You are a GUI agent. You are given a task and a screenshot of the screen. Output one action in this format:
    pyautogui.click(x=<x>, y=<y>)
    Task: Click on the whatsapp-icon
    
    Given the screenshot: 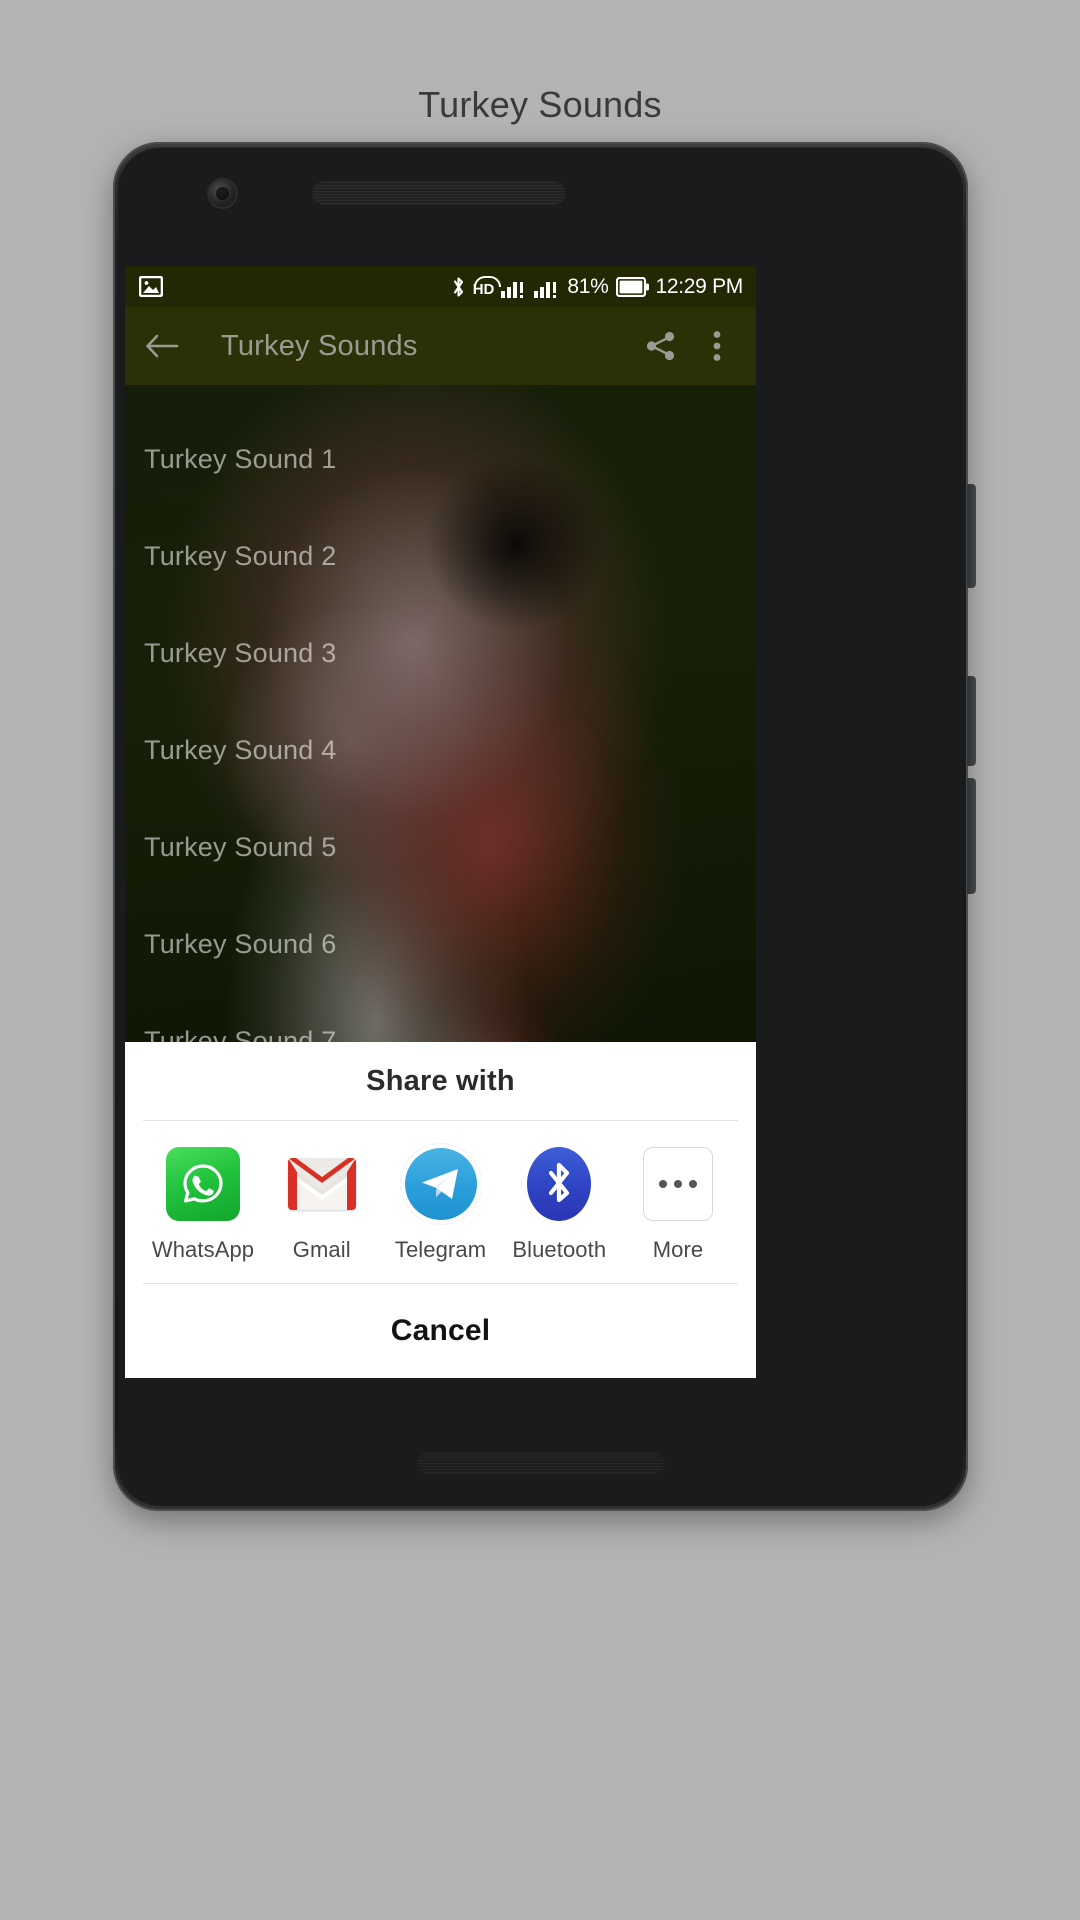 What is the action you would take?
    pyautogui.click(x=203, y=1184)
    